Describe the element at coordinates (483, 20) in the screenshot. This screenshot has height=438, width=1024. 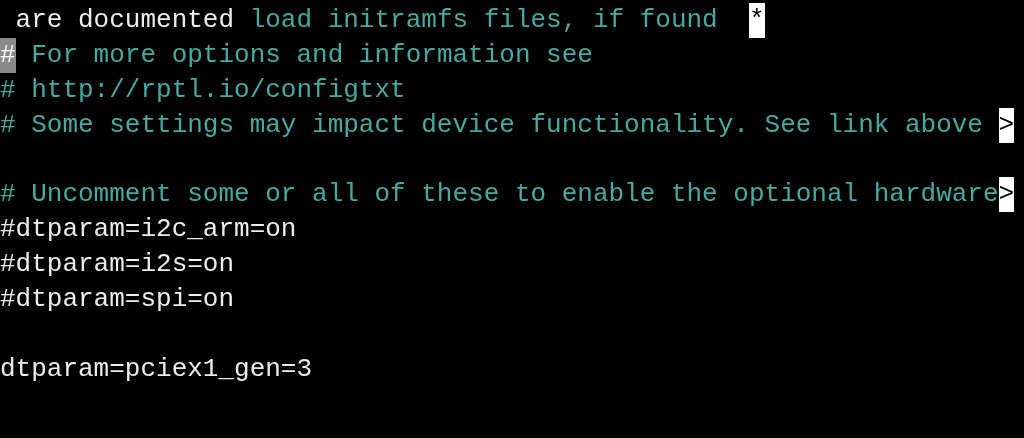
I see `comment-text: load initramfs files, if found` at that location.